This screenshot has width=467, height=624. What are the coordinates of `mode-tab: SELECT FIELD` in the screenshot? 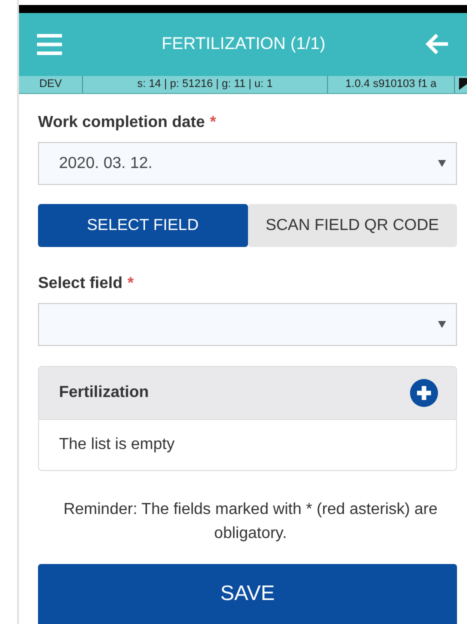 It's located at (143, 225).